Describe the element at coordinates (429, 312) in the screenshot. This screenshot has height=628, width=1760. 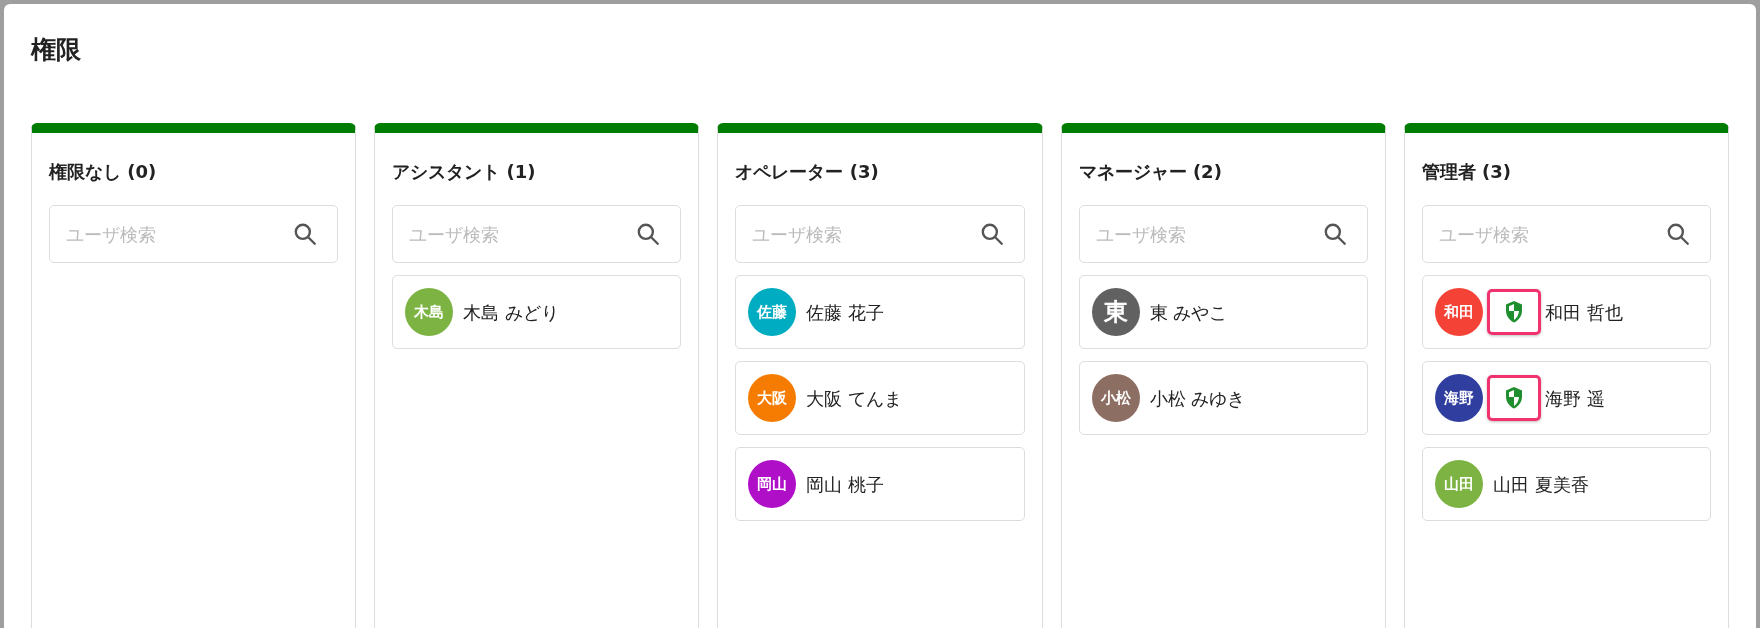
I see `avatar: 木島` at that location.